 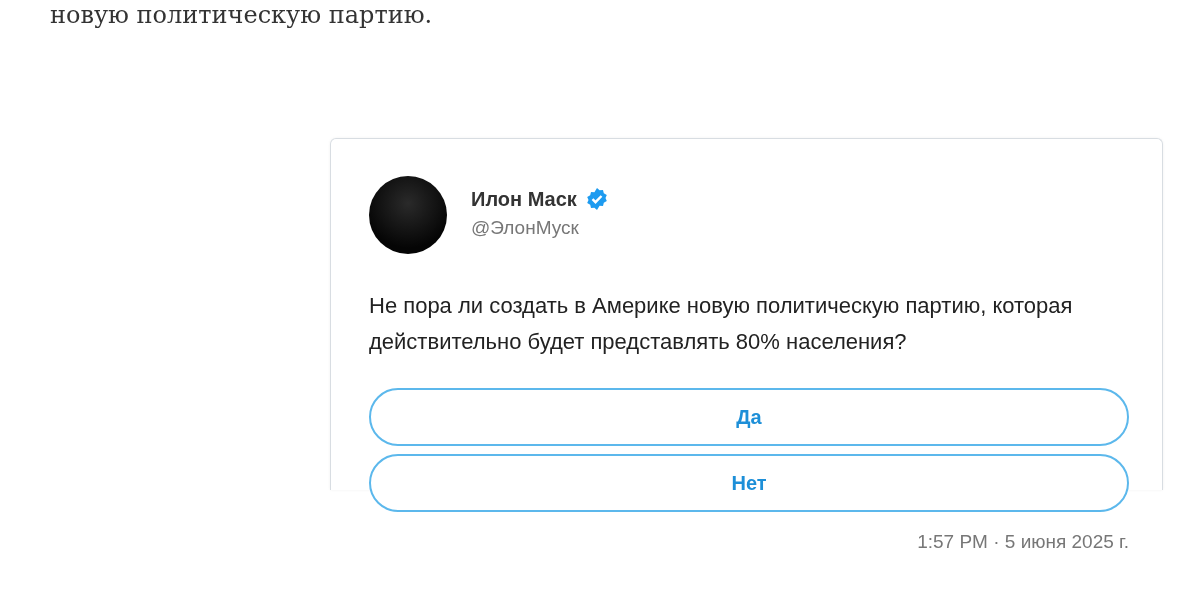 I want to click on author-handle: @ЭлонМуск, so click(x=540, y=228).